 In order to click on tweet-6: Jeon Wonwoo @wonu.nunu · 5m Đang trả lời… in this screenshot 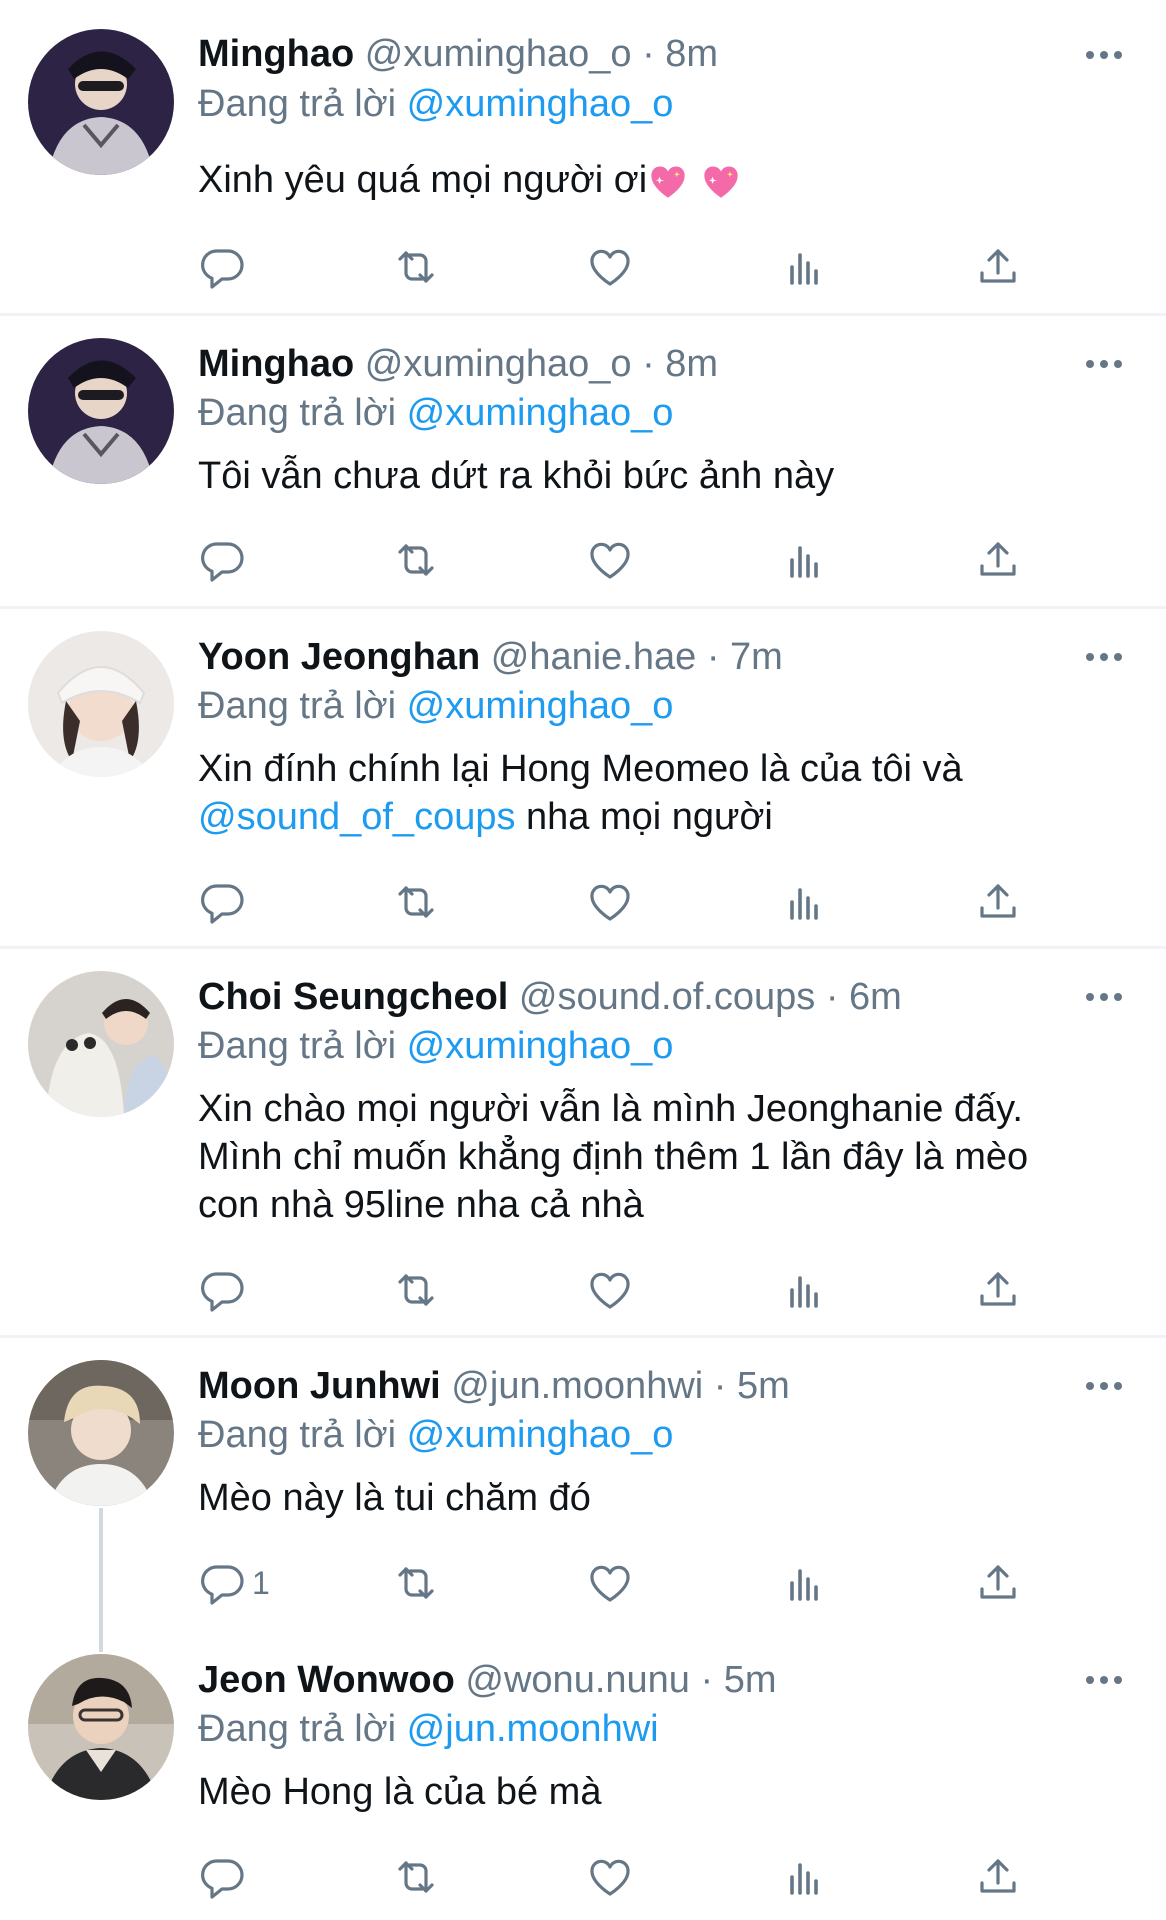, I will do `click(583, 1779)`.